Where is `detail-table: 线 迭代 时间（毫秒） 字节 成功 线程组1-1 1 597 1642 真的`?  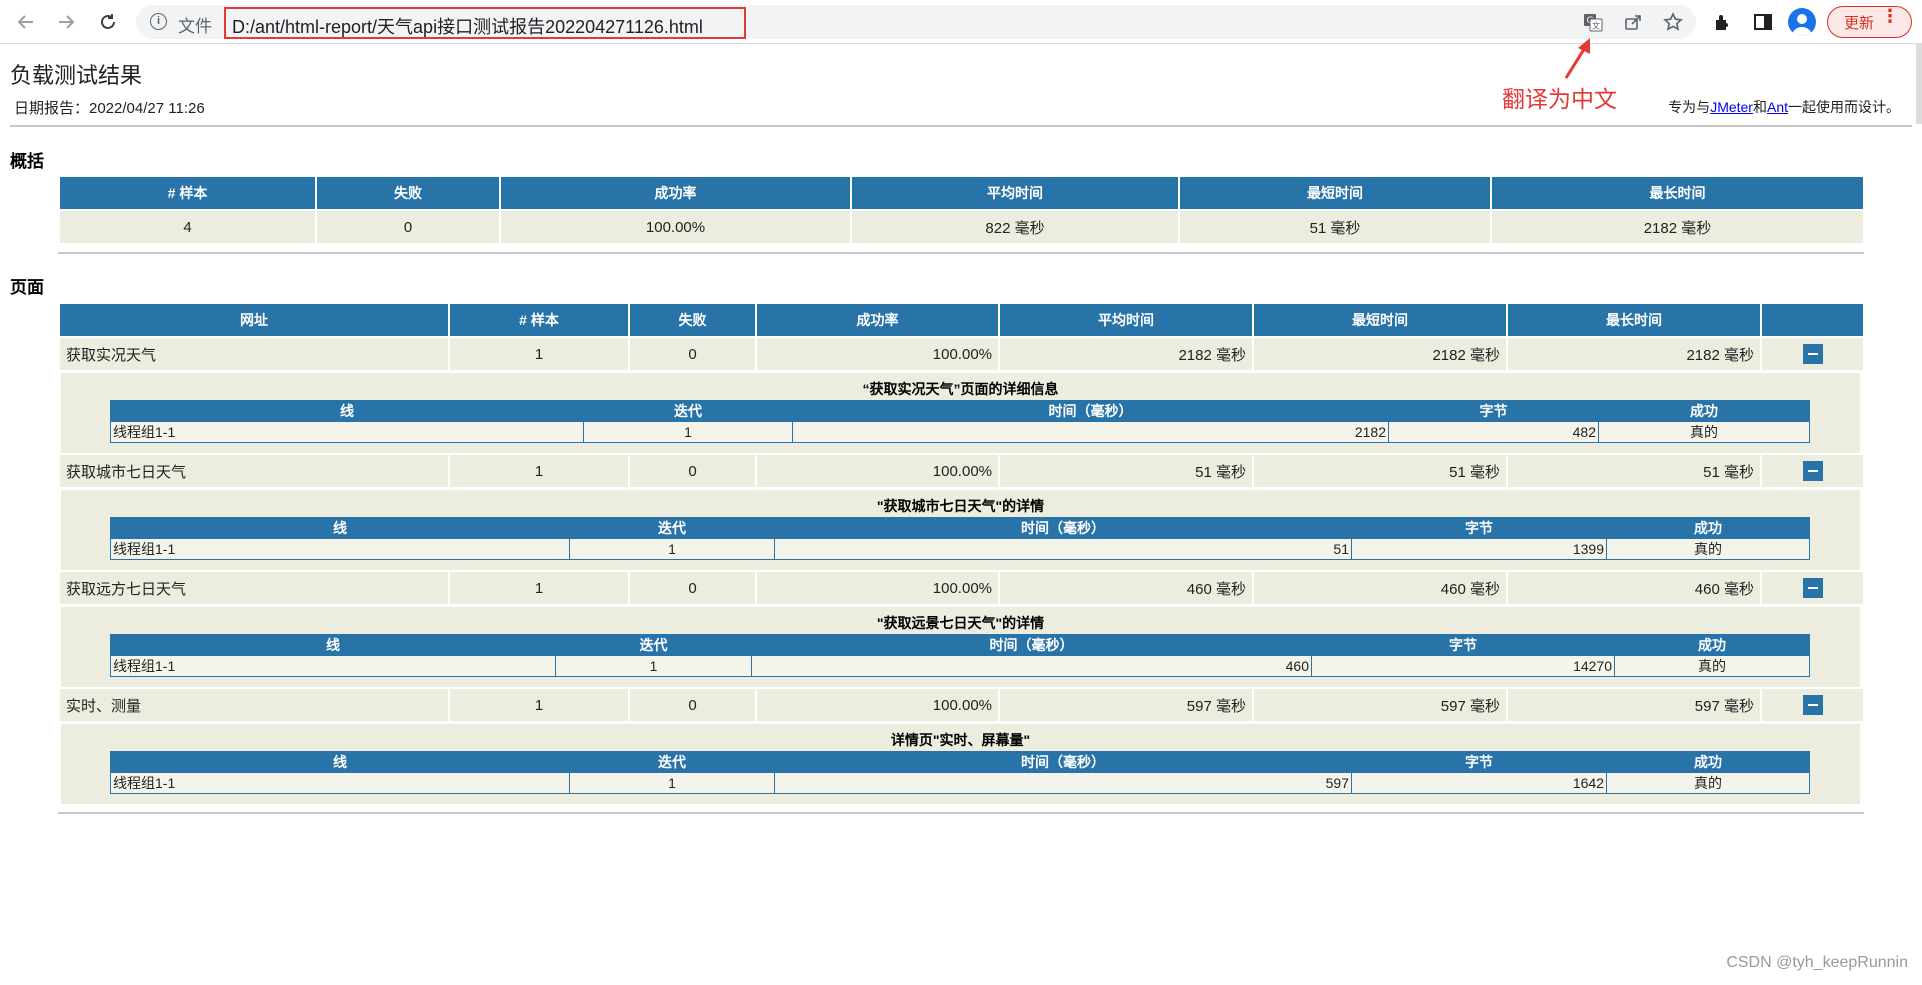 detail-table: 线 迭代 时间（毫秒） 字节 成功 线程组1-1 1 597 1642 真的 is located at coordinates (960, 772).